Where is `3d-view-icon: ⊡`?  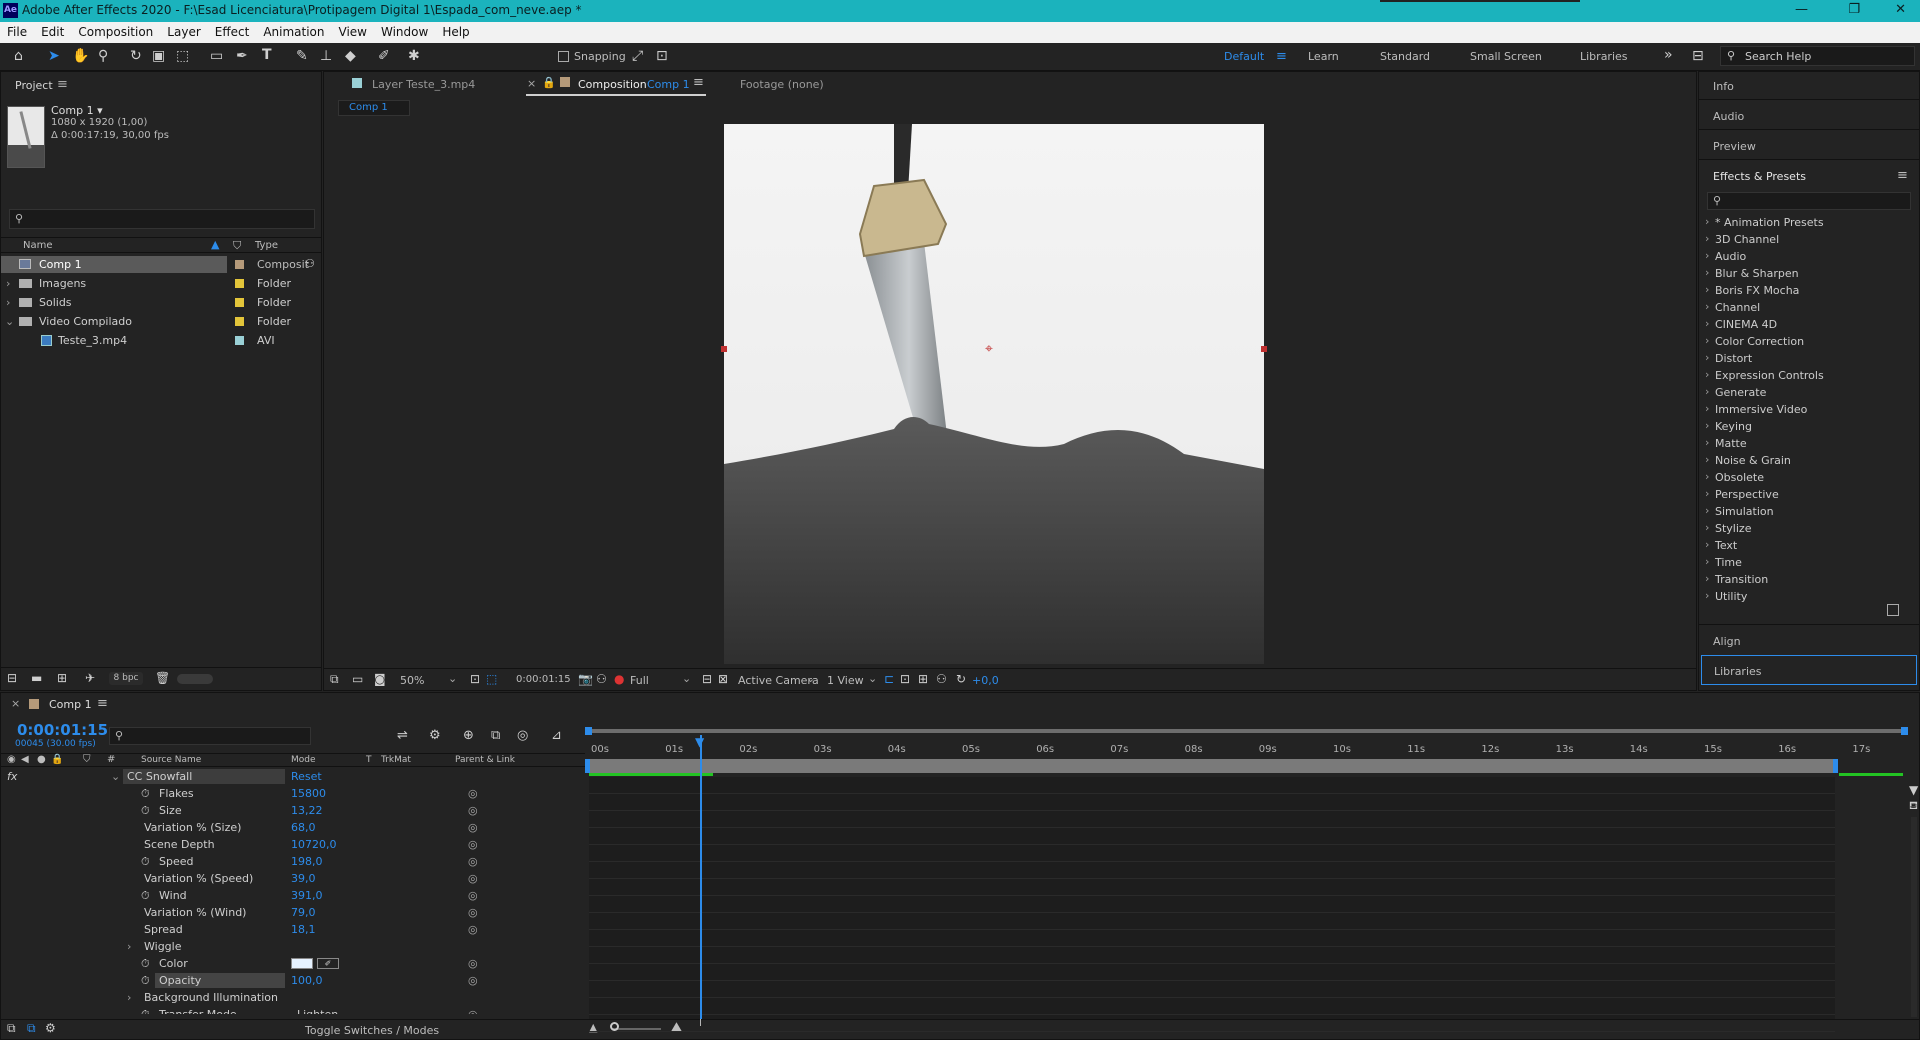 3d-view-icon: ⊡ is located at coordinates (905, 679).